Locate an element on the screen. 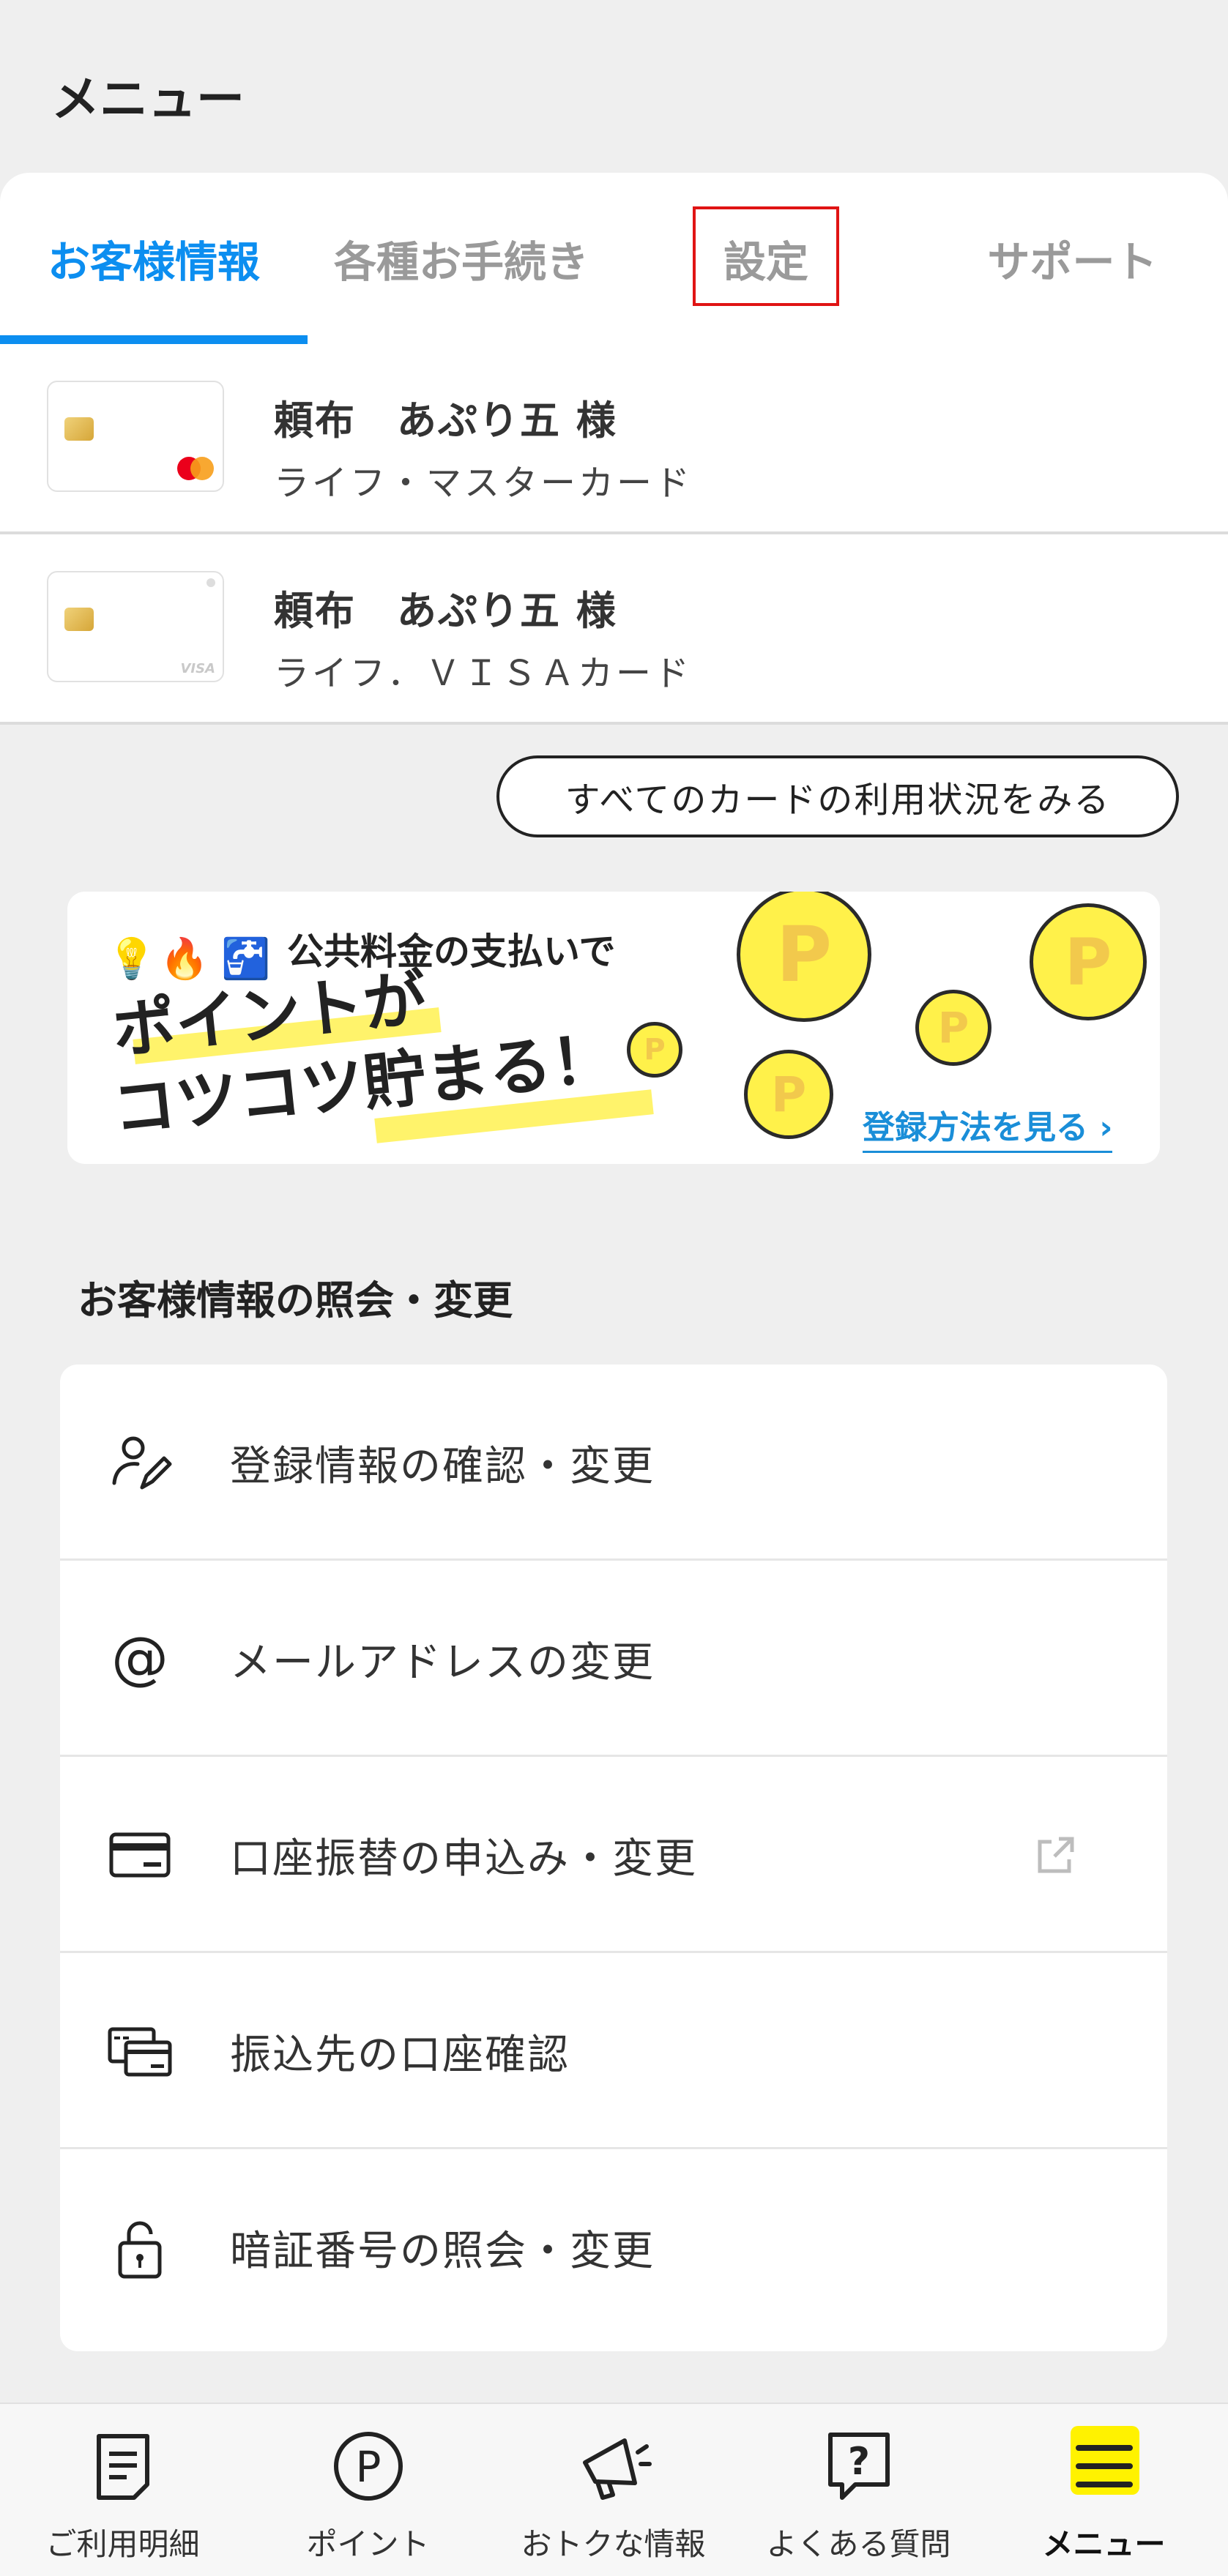 The width and height of the screenshot is (1228, 2576). card-row-mastercard: 頼布 あぷり五 様 ライフ・マスターカード is located at coordinates (614, 437).